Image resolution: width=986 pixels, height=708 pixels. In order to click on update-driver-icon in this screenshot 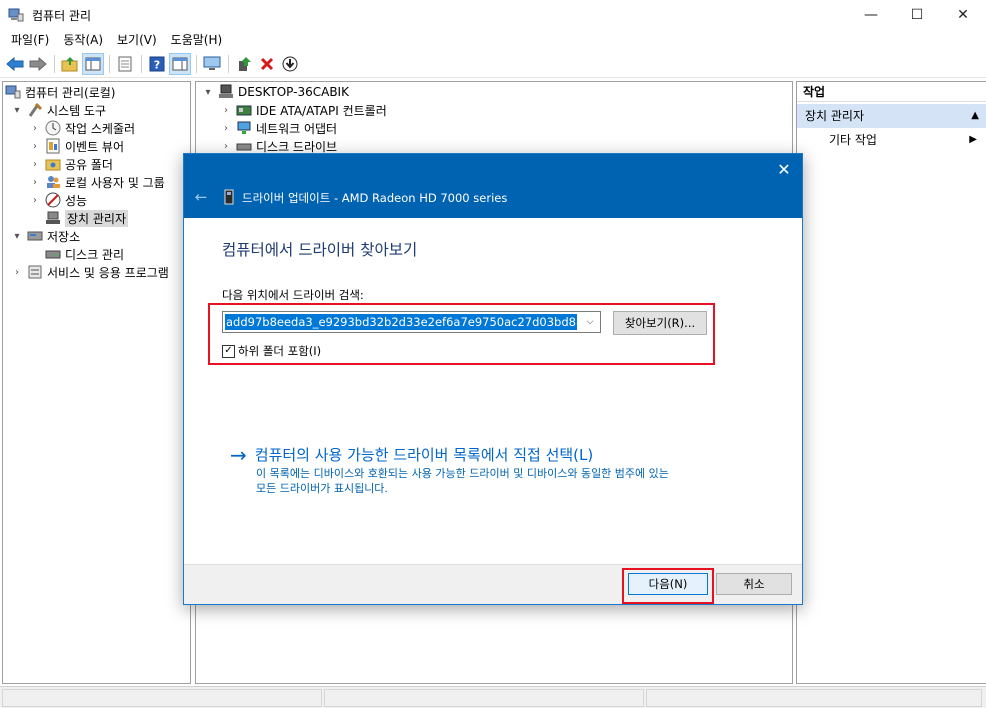, I will do `click(245, 64)`.